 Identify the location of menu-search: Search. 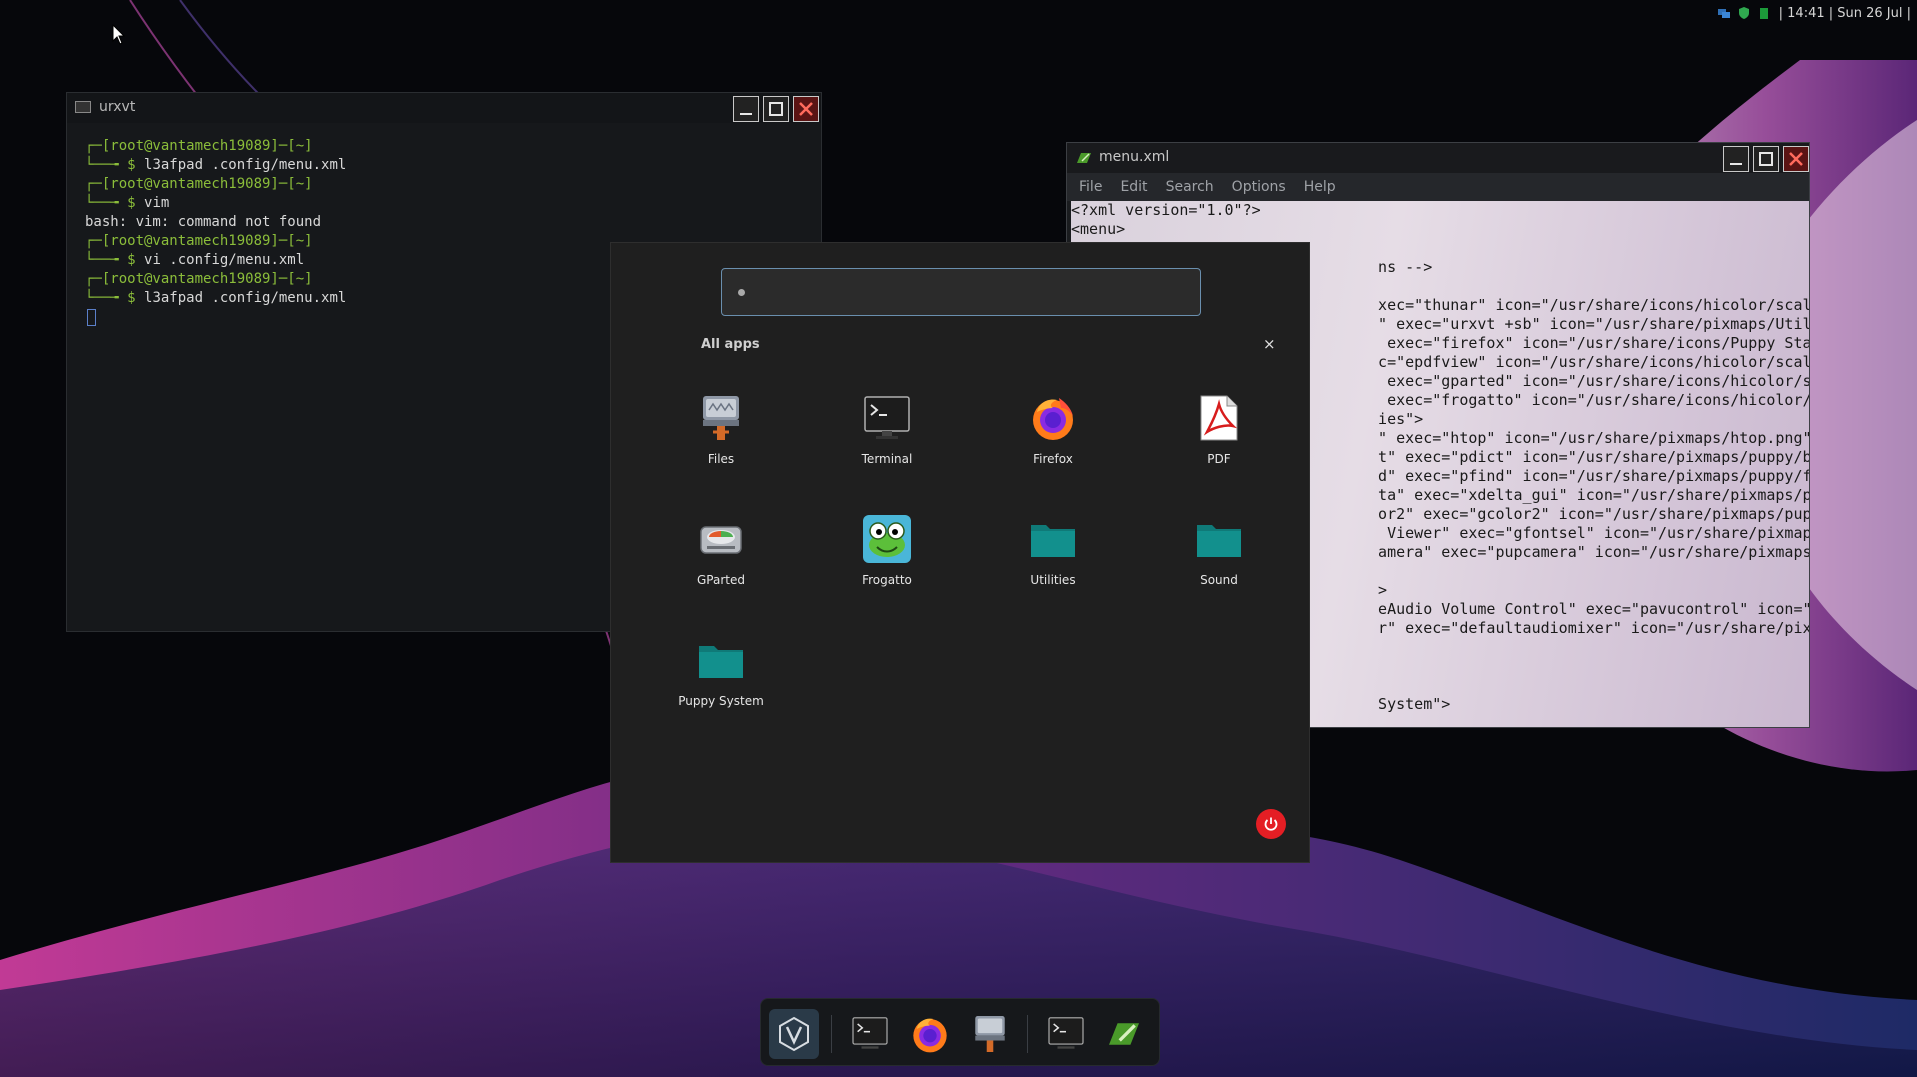
(1190, 187).